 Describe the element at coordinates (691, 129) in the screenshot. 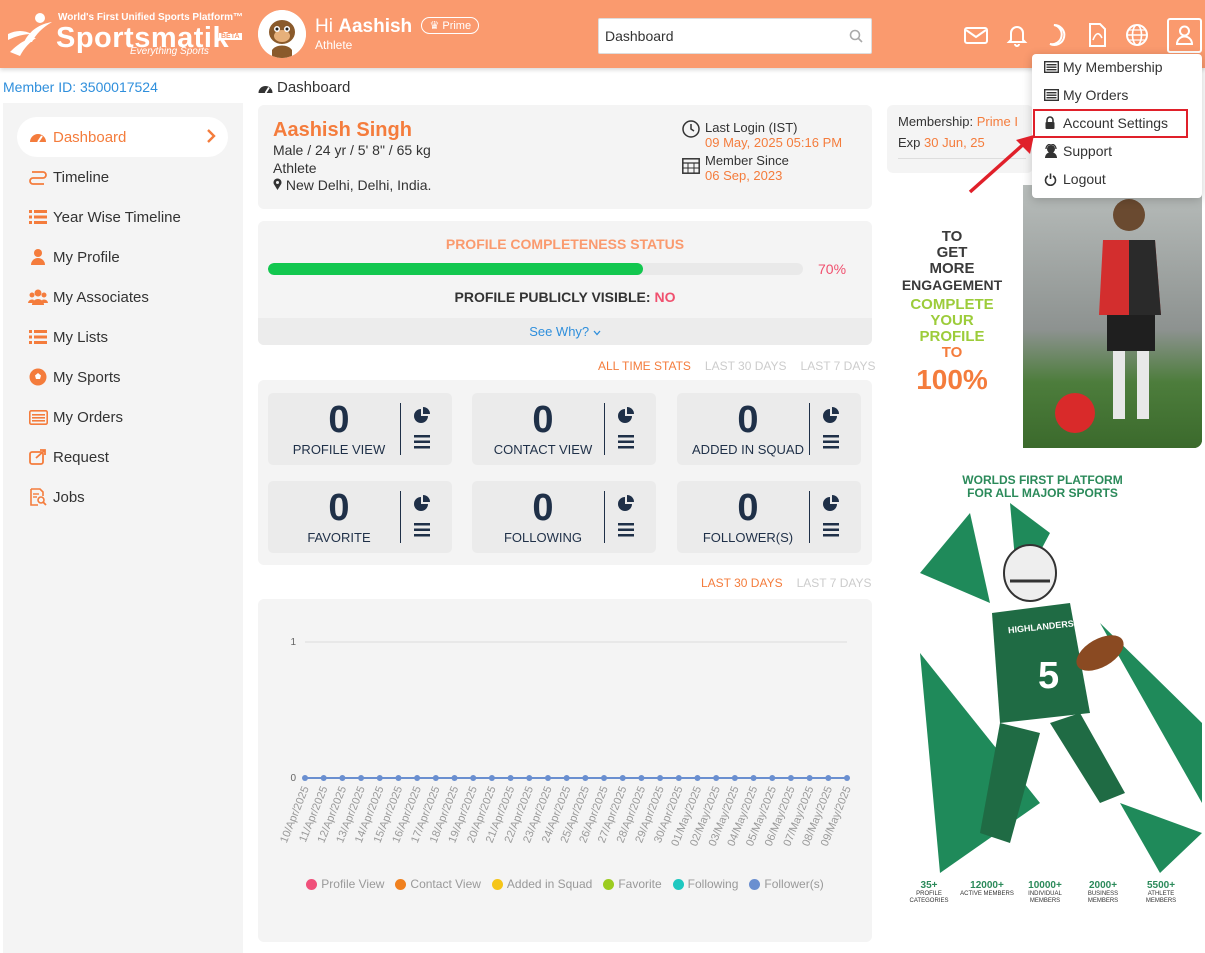

I see `clock-icon` at that location.